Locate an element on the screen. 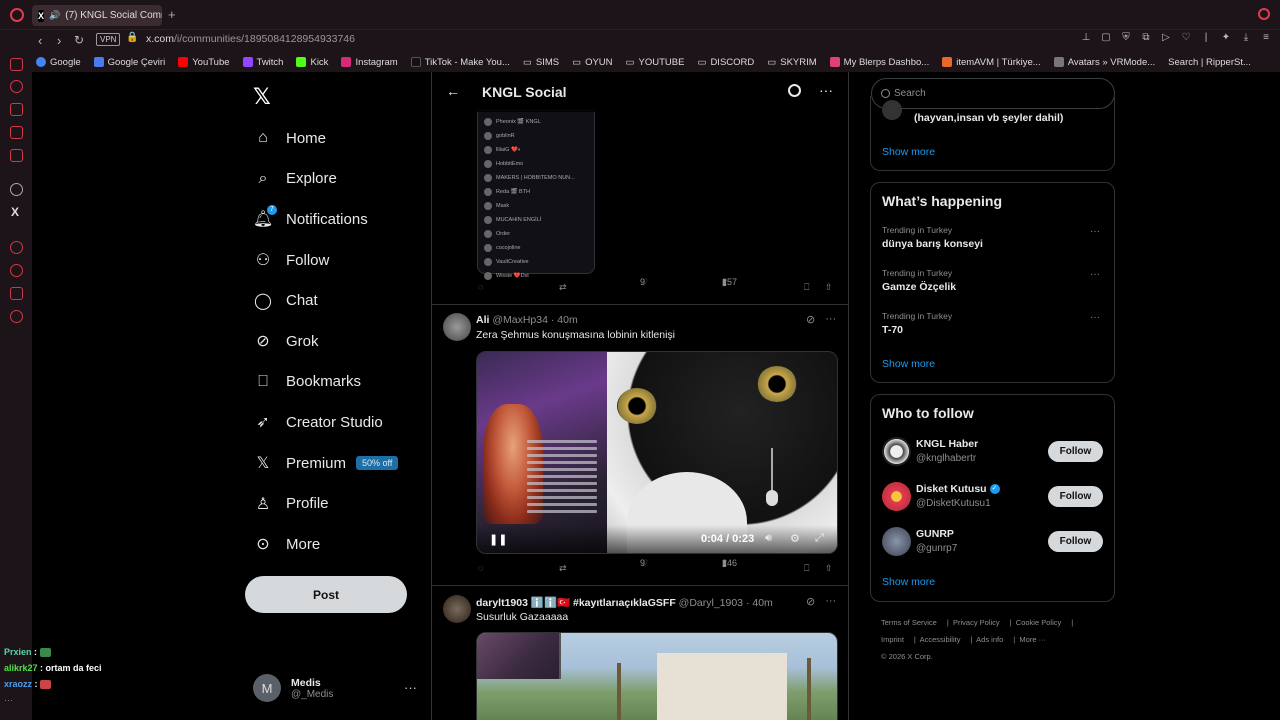 This screenshot has width=1280, height=720. nav-creator-studio: ➶ Creator Studio is located at coordinates (324, 422).